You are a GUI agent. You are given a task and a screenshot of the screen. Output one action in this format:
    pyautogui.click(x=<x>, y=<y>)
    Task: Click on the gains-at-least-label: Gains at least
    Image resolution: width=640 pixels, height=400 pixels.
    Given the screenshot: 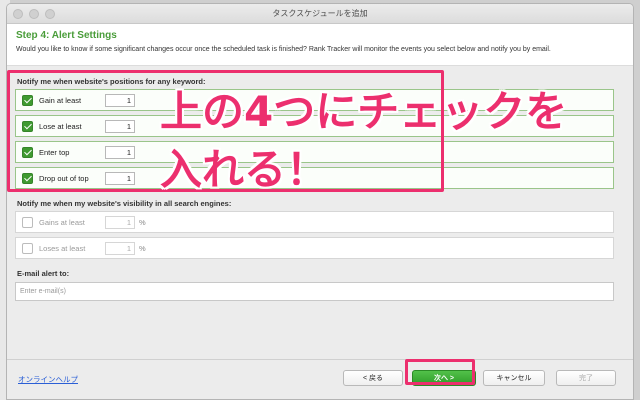 What is the action you would take?
    pyautogui.click(x=62, y=222)
    